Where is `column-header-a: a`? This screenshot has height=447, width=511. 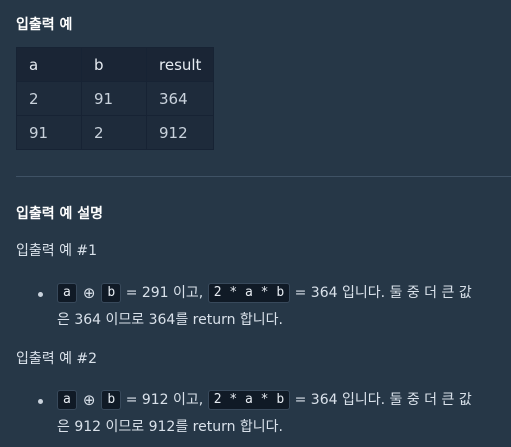
column-header-a: a is located at coordinates (49, 64).